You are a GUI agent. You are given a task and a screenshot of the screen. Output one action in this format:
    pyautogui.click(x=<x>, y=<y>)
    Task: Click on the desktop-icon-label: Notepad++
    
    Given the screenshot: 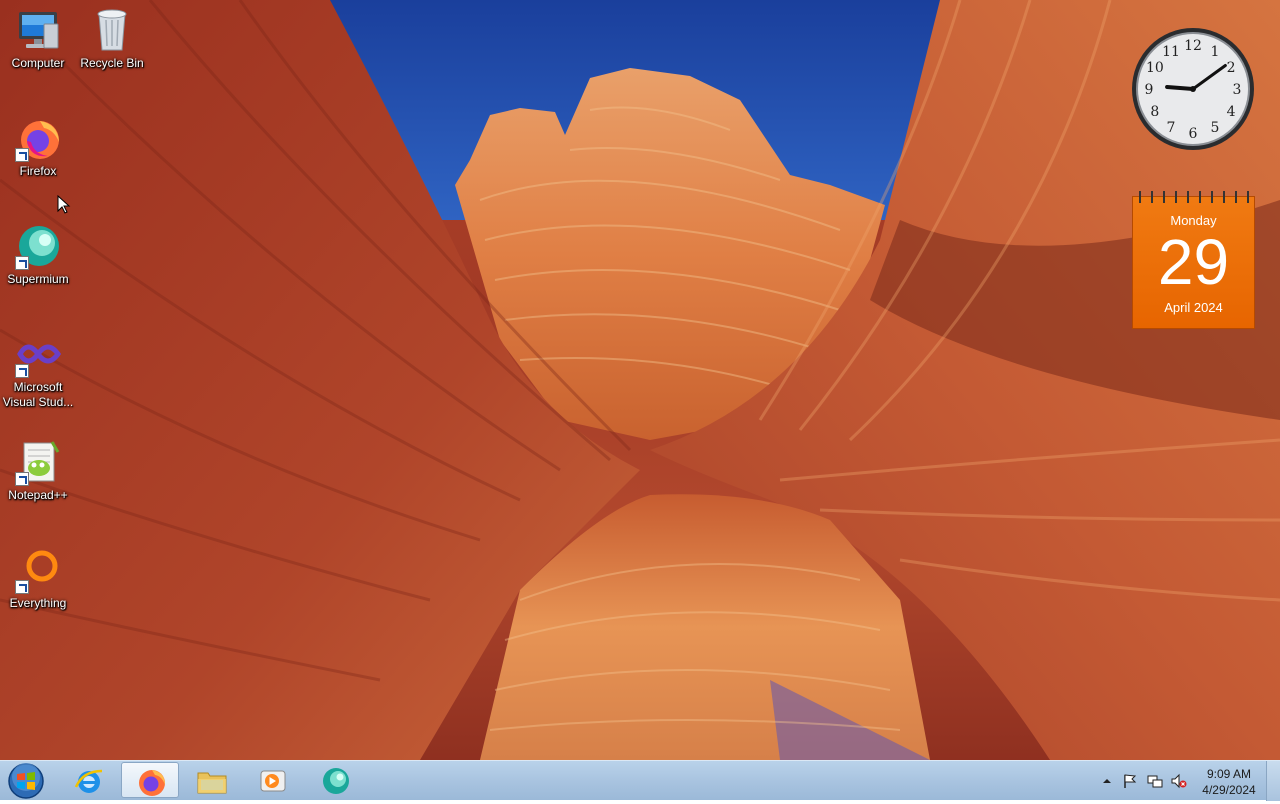 What is the action you would take?
    pyautogui.click(x=38, y=495)
    